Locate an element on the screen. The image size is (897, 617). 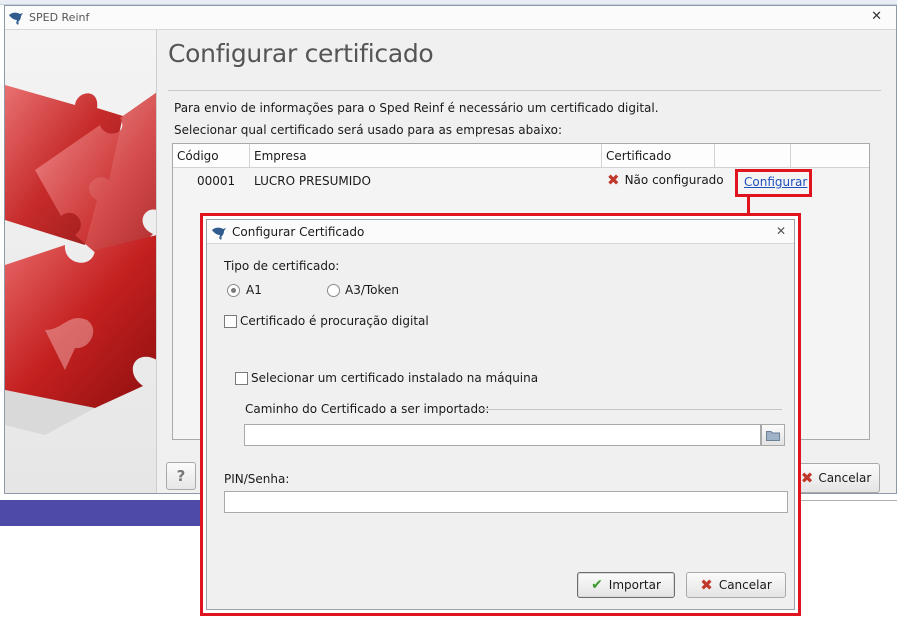
main-close-icon: ✕ is located at coordinates (876, 16).